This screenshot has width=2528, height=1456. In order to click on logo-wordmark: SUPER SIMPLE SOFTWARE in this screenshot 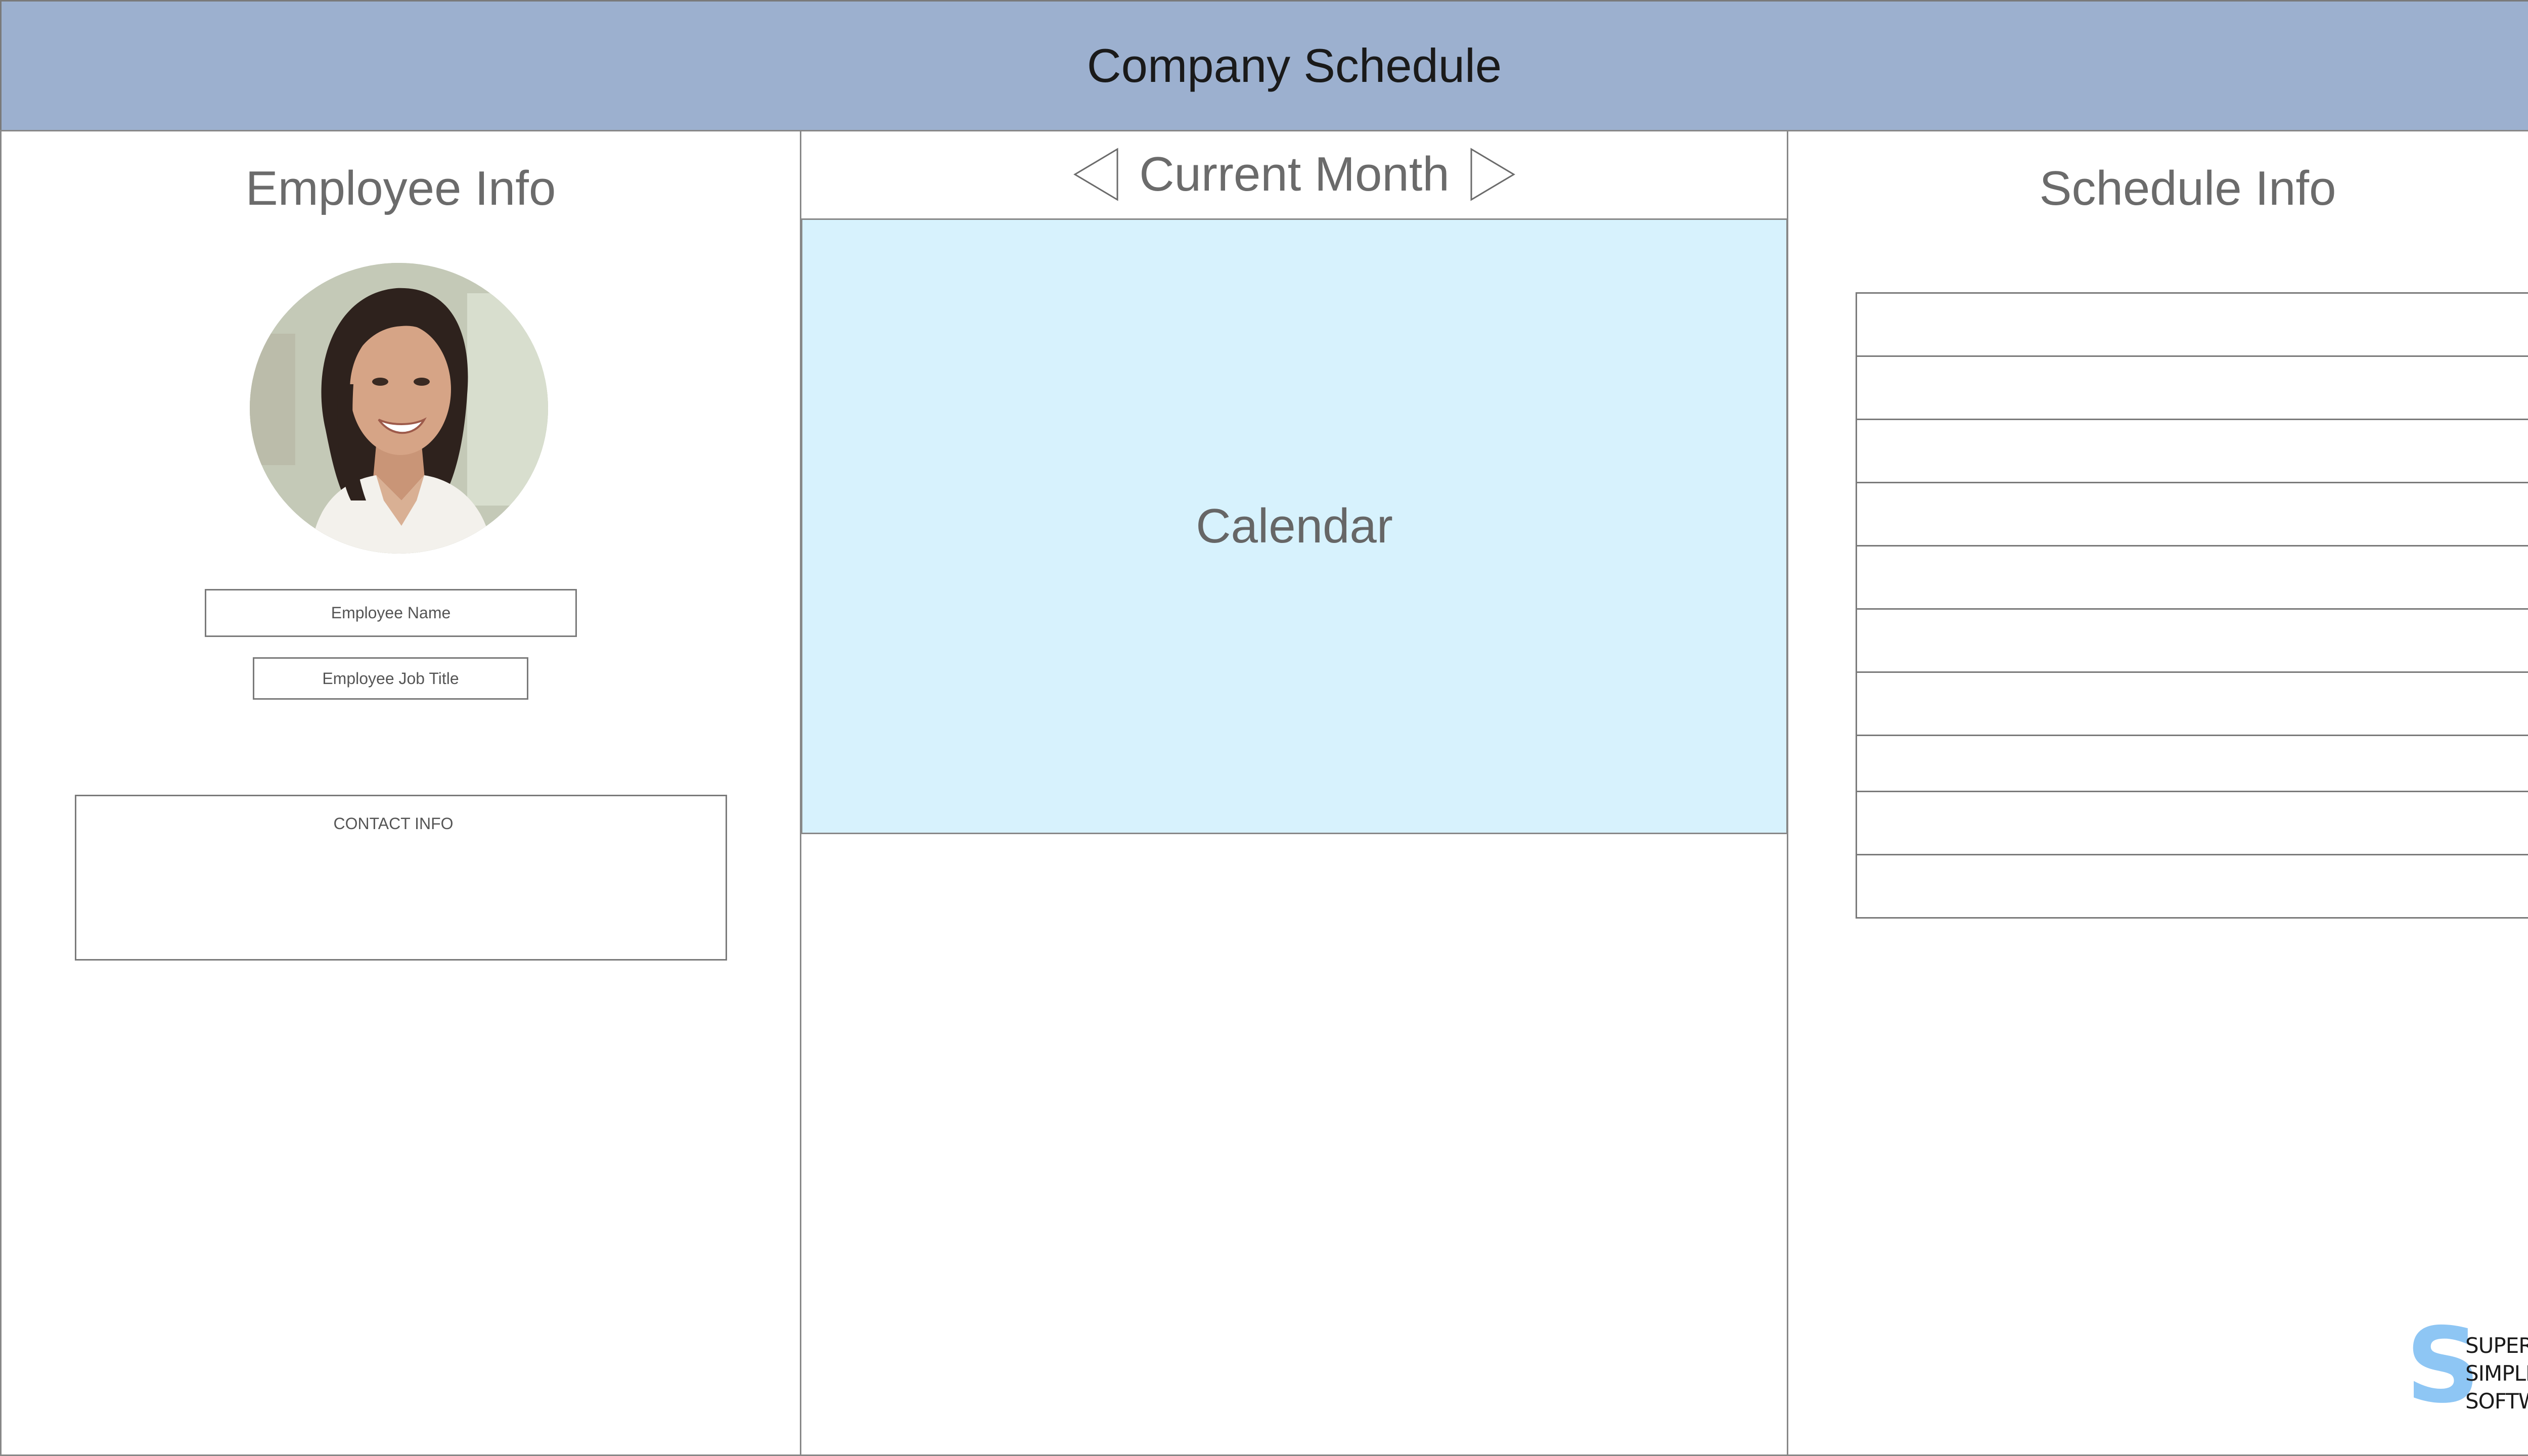, I will do `click(2497, 1373)`.